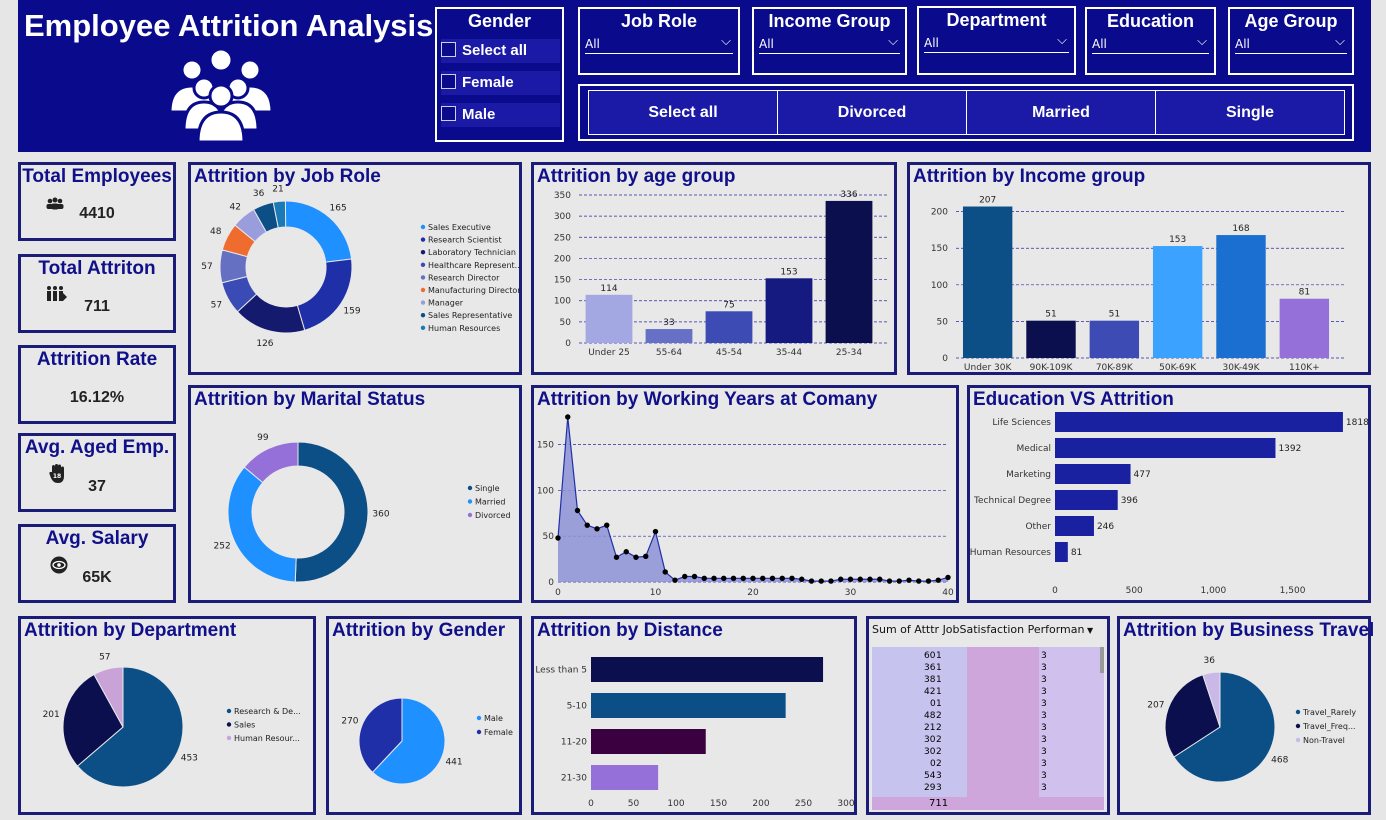 This screenshot has width=1386, height=820. What do you see at coordinates (362, 508) in the screenshot?
I see `marital-status-donut-chart: 360 252 99 Single Married Divorced` at bounding box center [362, 508].